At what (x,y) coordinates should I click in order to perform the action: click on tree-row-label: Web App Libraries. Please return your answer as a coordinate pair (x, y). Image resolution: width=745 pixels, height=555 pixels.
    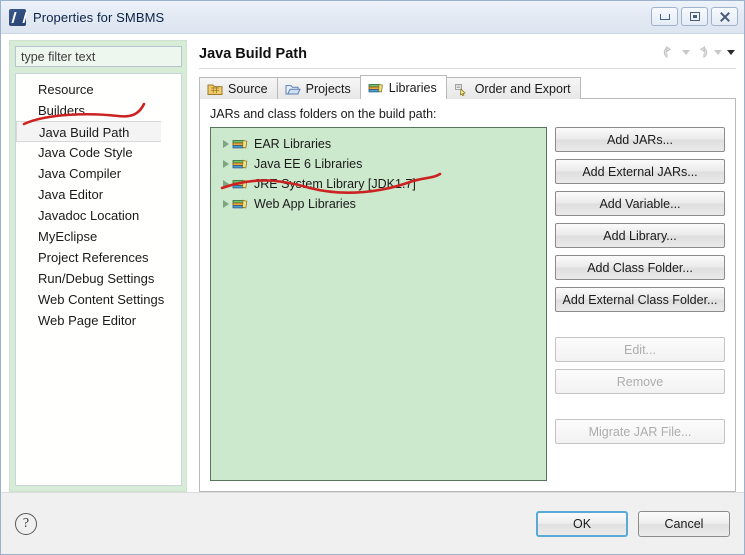
    Looking at the image, I should click on (305, 204).